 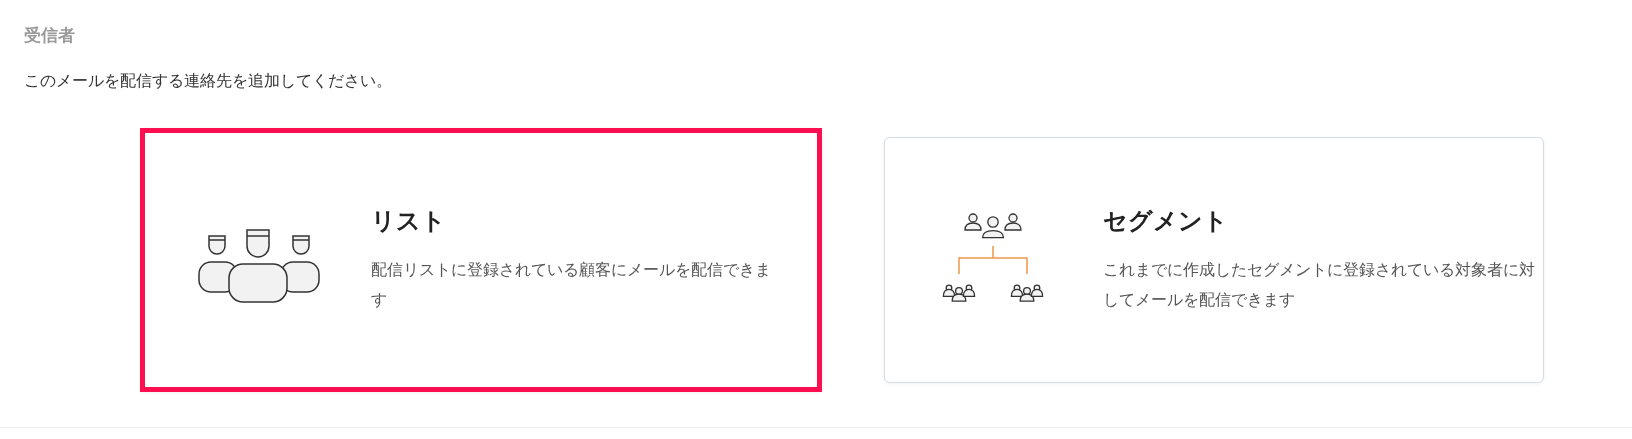 What do you see at coordinates (571, 284) in the screenshot?
I see `option-description: 配信リストに登録されている顧客にメールを配信できます` at bounding box center [571, 284].